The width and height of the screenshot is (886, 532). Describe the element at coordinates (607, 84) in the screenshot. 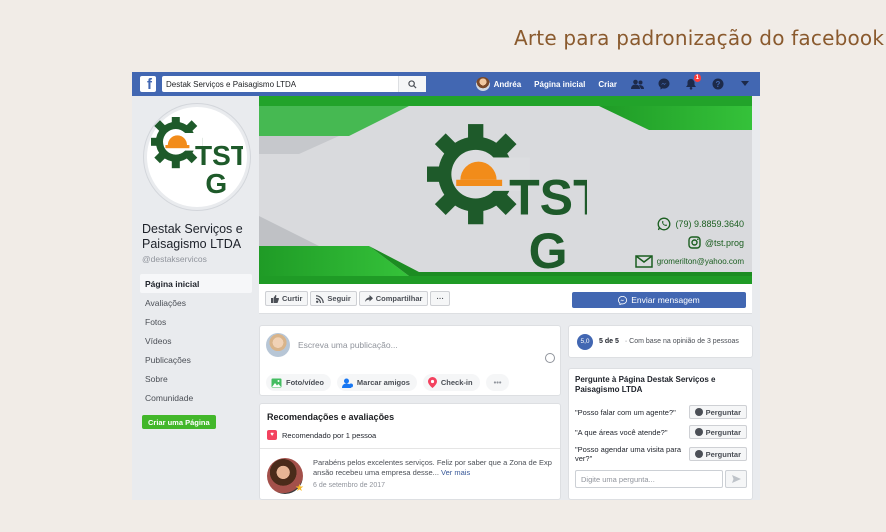

I see `create-link: Criar` at that location.